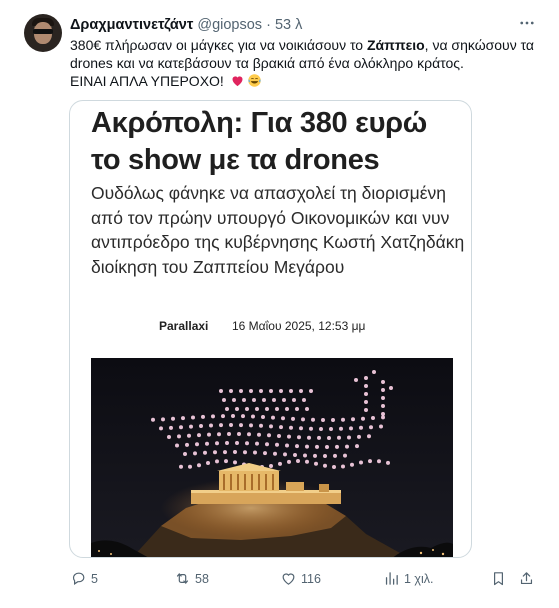 The width and height of the screenshot is (559, 608). What do you see at coordinates (528, 578) in the screenshot?
I see `share-button` at bounding box center [528, 578].